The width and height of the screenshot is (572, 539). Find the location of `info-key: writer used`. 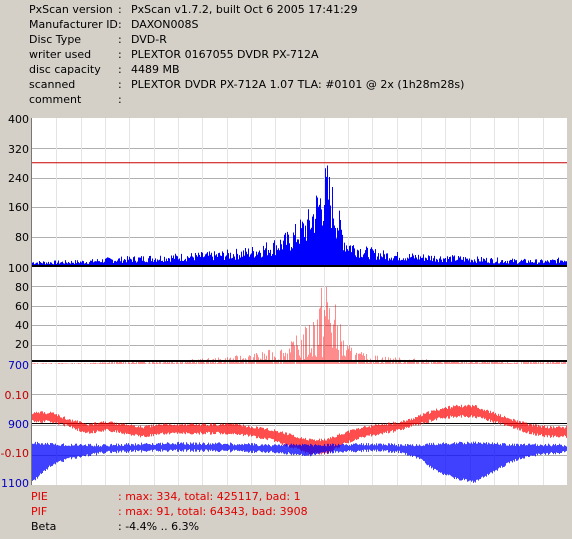

info-key: writer used is located at coordinates (60, 54).